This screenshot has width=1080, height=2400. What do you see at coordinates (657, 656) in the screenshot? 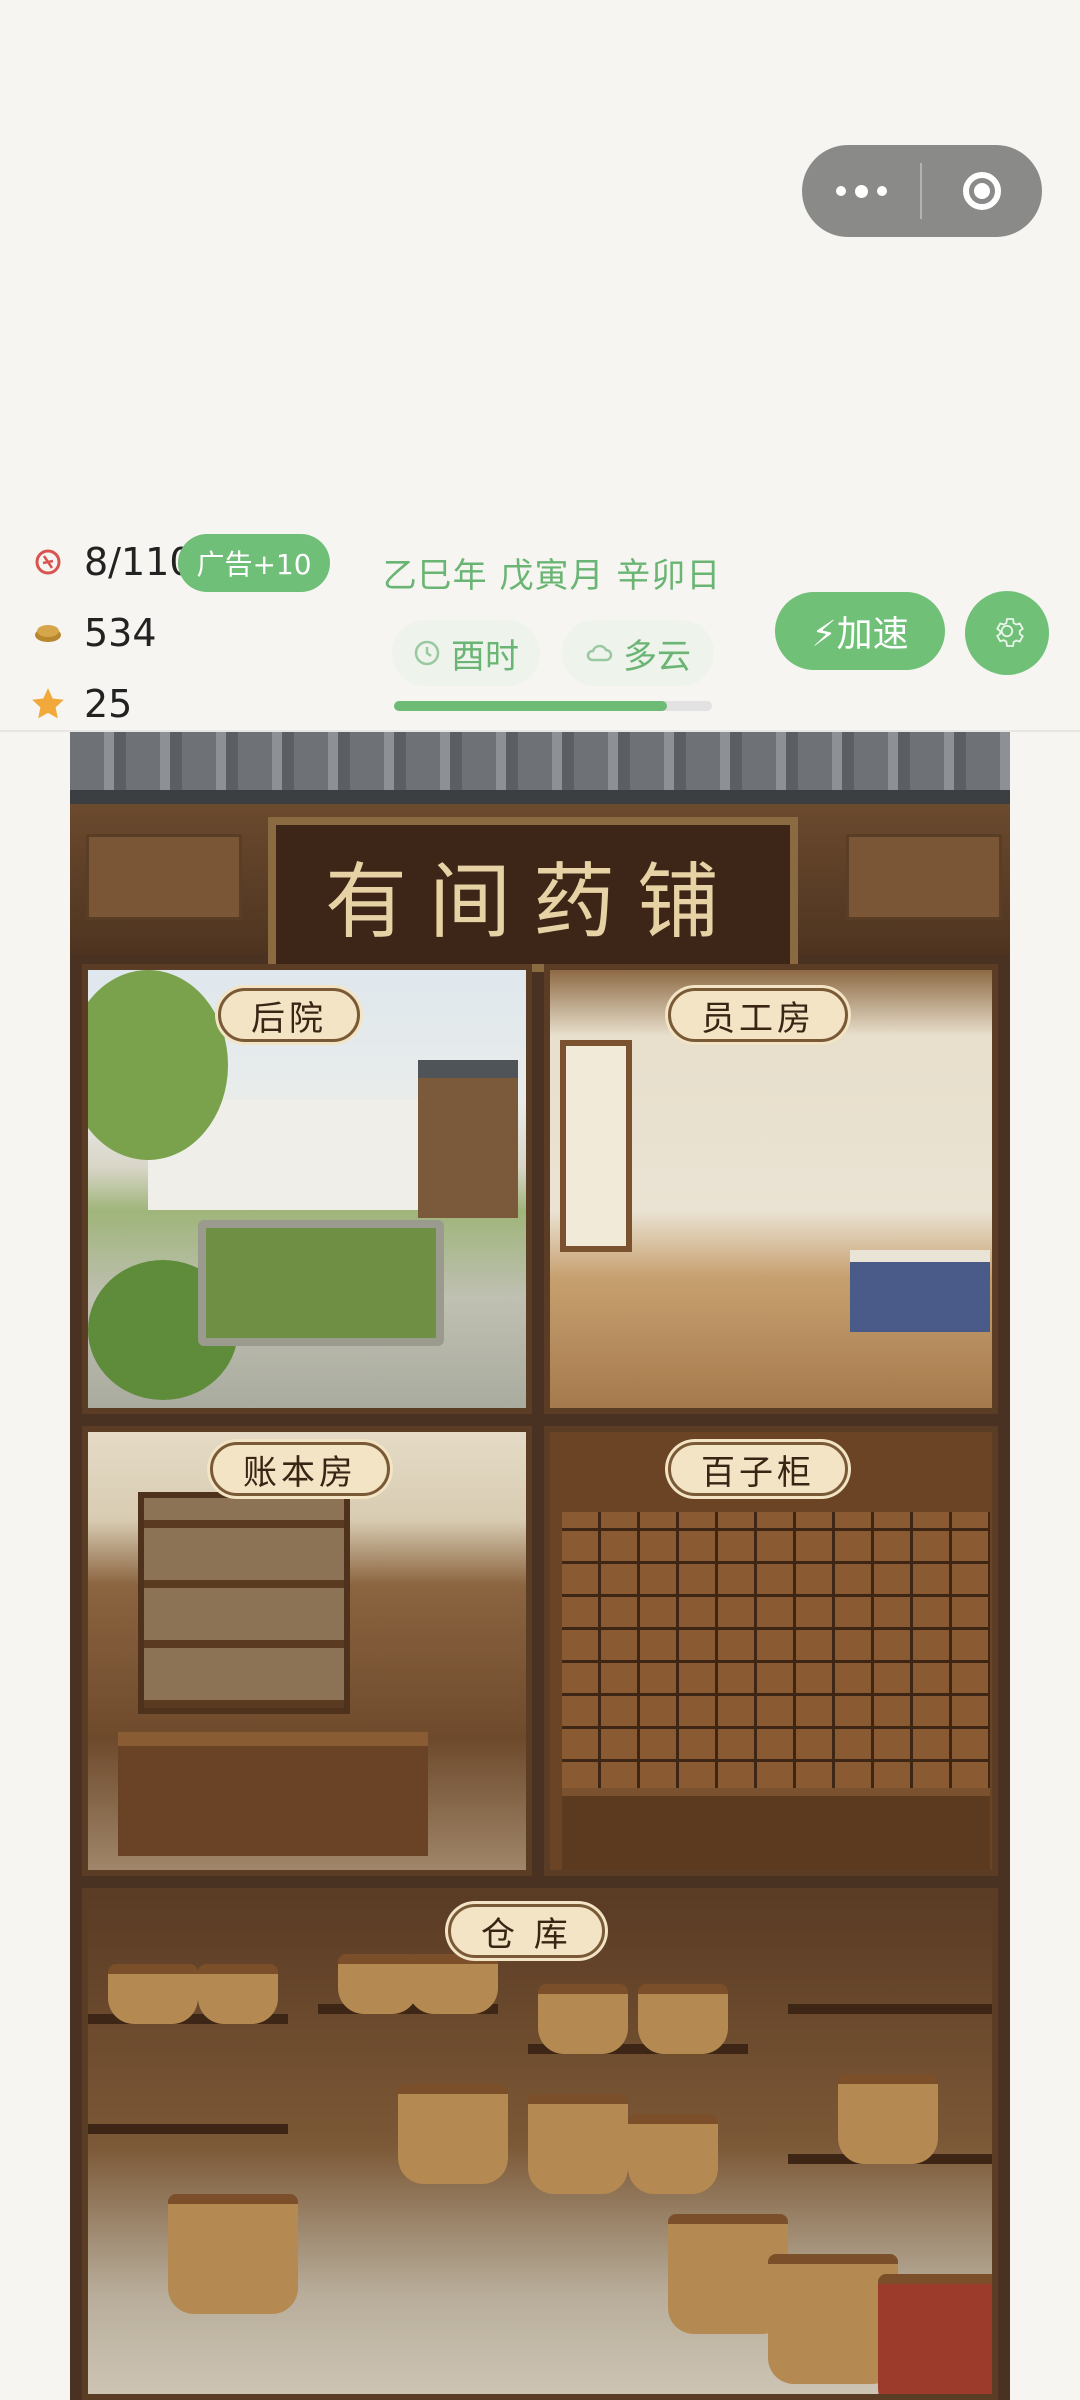
I see `weather-text: 多云` at bounding box center [657, 656].